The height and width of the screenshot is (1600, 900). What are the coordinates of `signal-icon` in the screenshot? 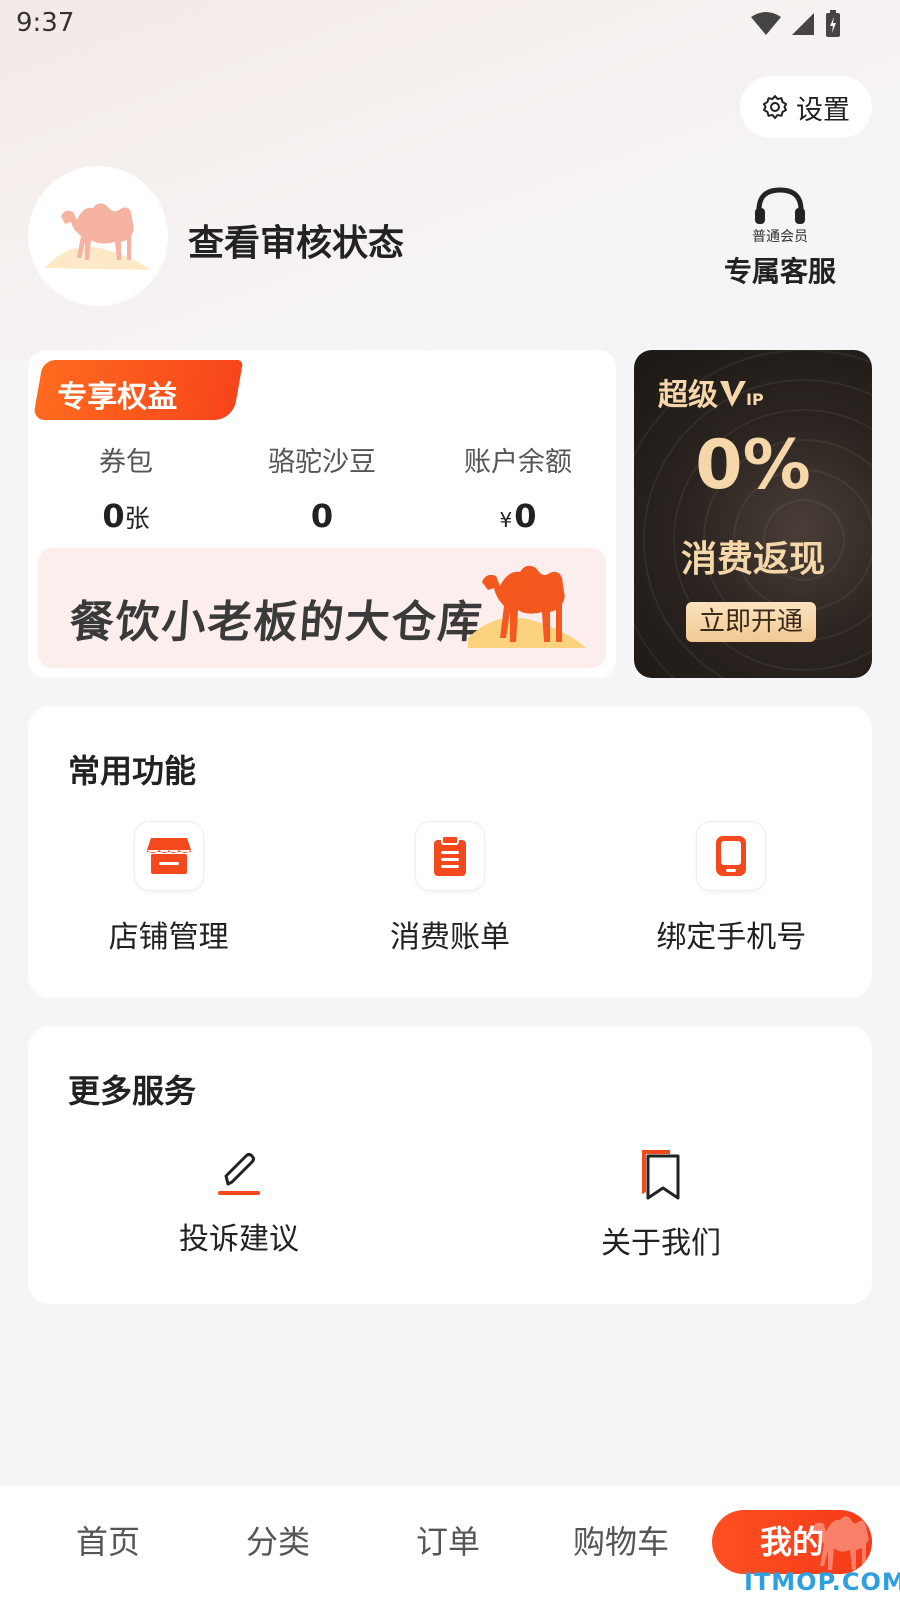 It's located at (803, 24).